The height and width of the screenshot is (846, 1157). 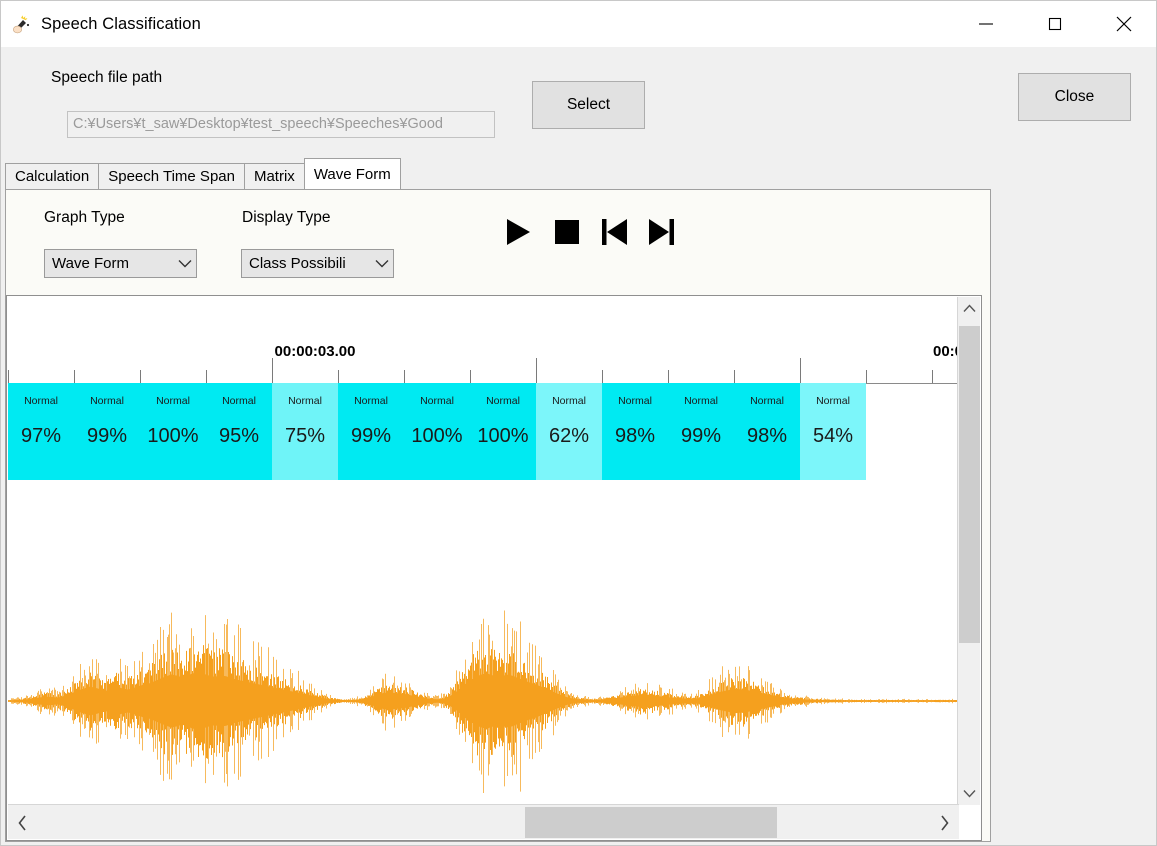 I want to click on display-type-select: Class Possibili, so click(x=317, y=263).